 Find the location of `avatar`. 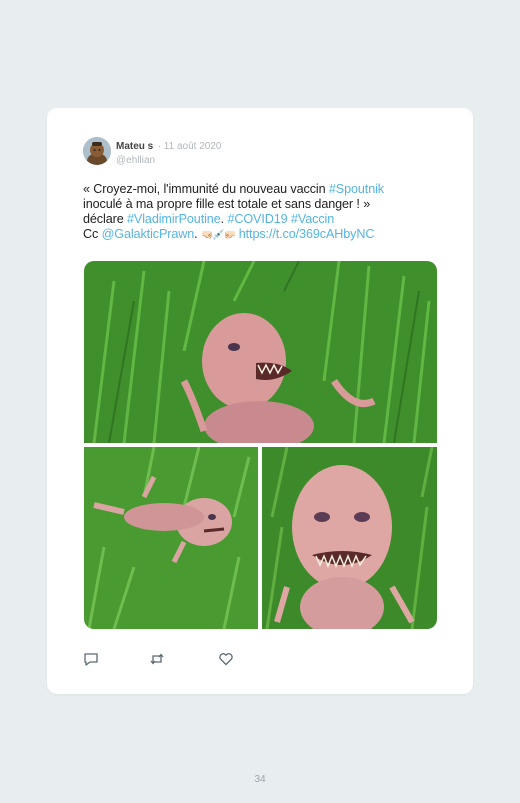

avatar is located at coordinates (97, 151).